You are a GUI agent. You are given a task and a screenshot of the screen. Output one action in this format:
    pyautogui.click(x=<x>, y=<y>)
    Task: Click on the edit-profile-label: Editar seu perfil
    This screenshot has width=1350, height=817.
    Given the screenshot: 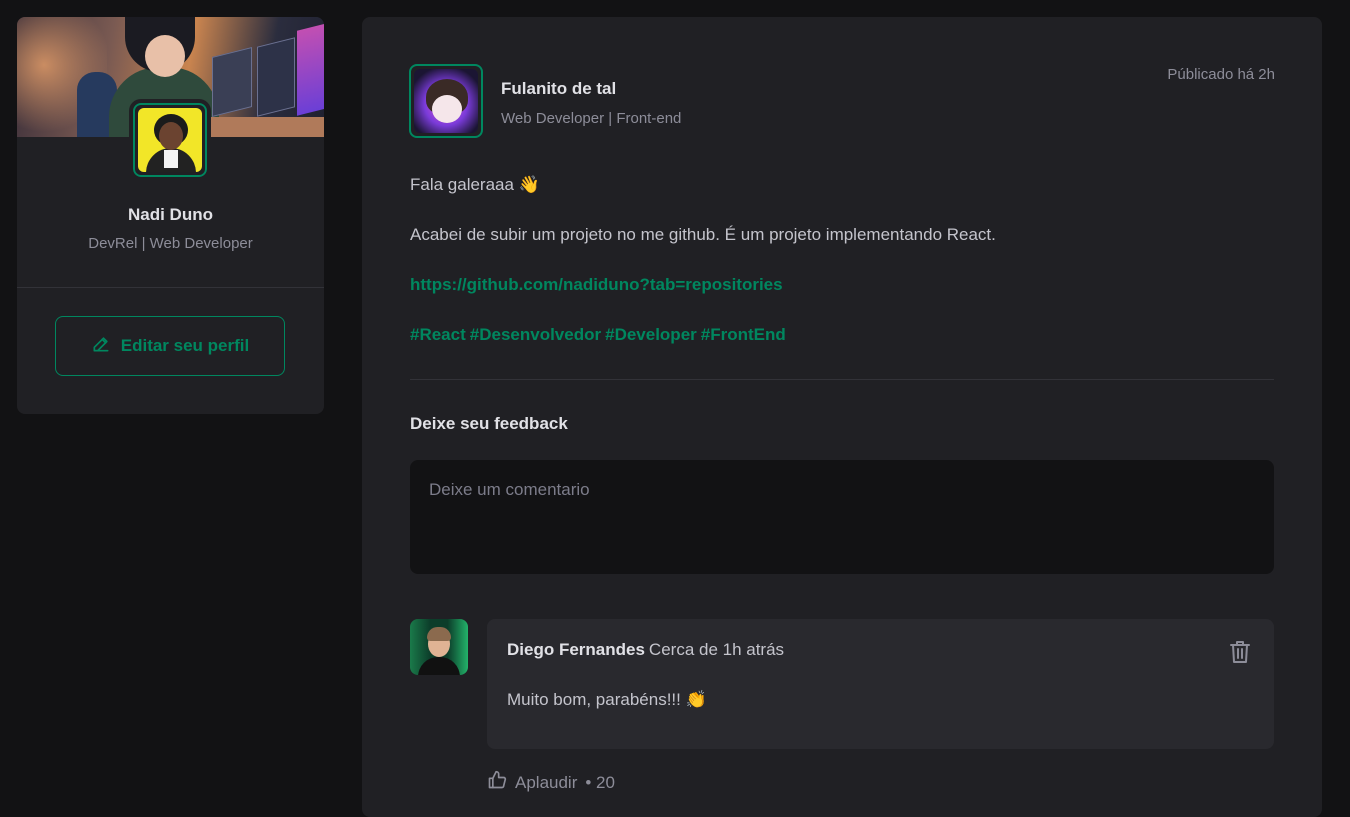 What is the action you would take?
    pyautogui.click(x=185, y=345)
    